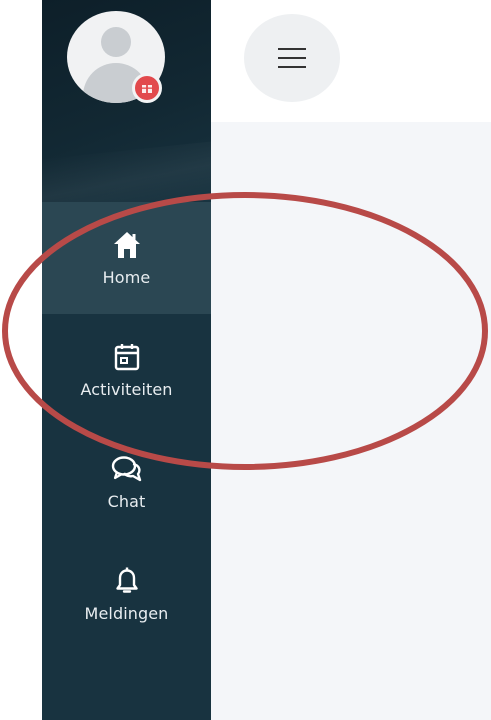  What do you see at coordinates (21, 360) in the screenshot?
I see `left-gutter` at bounding box center [21, 360].